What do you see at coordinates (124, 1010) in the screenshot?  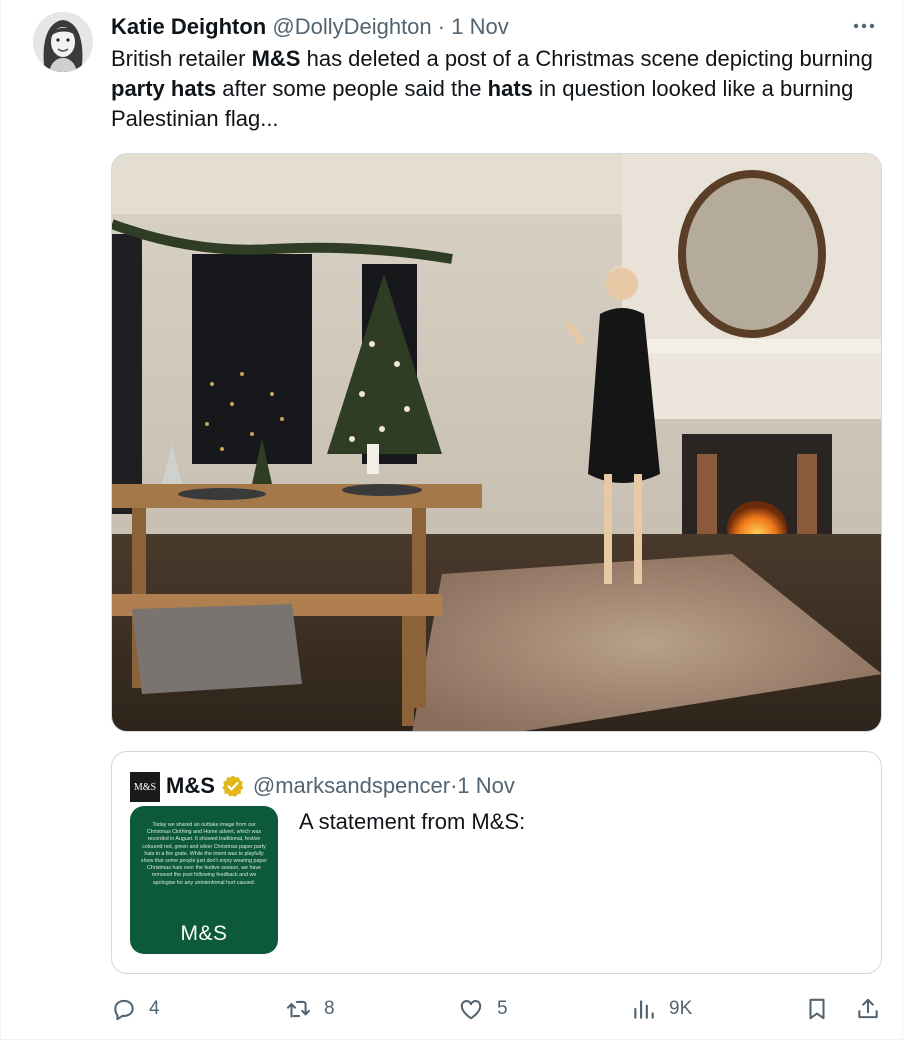 I see `reply-icon` at bounding box center [124, 1010].